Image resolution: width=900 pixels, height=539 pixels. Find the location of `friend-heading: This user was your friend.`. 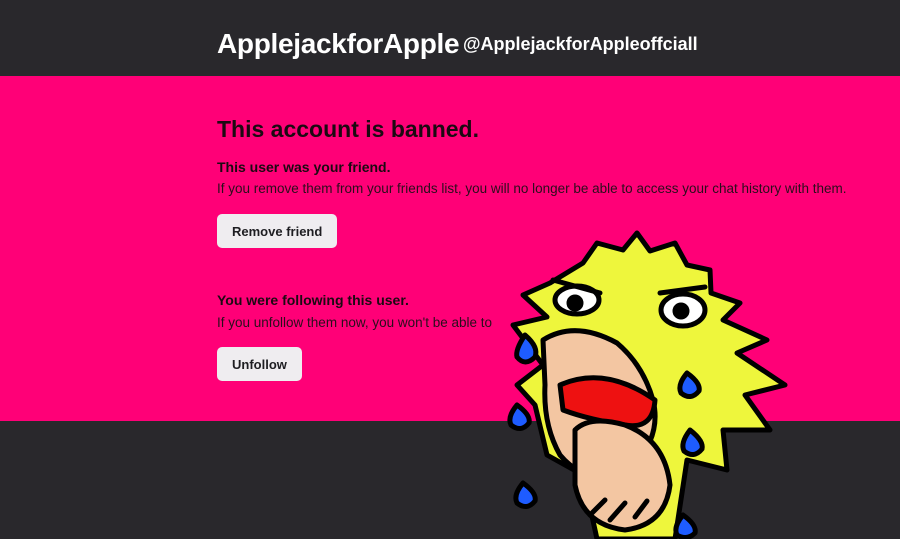

friend-heading: This user was your friend. is located at coordinates (304, 167).